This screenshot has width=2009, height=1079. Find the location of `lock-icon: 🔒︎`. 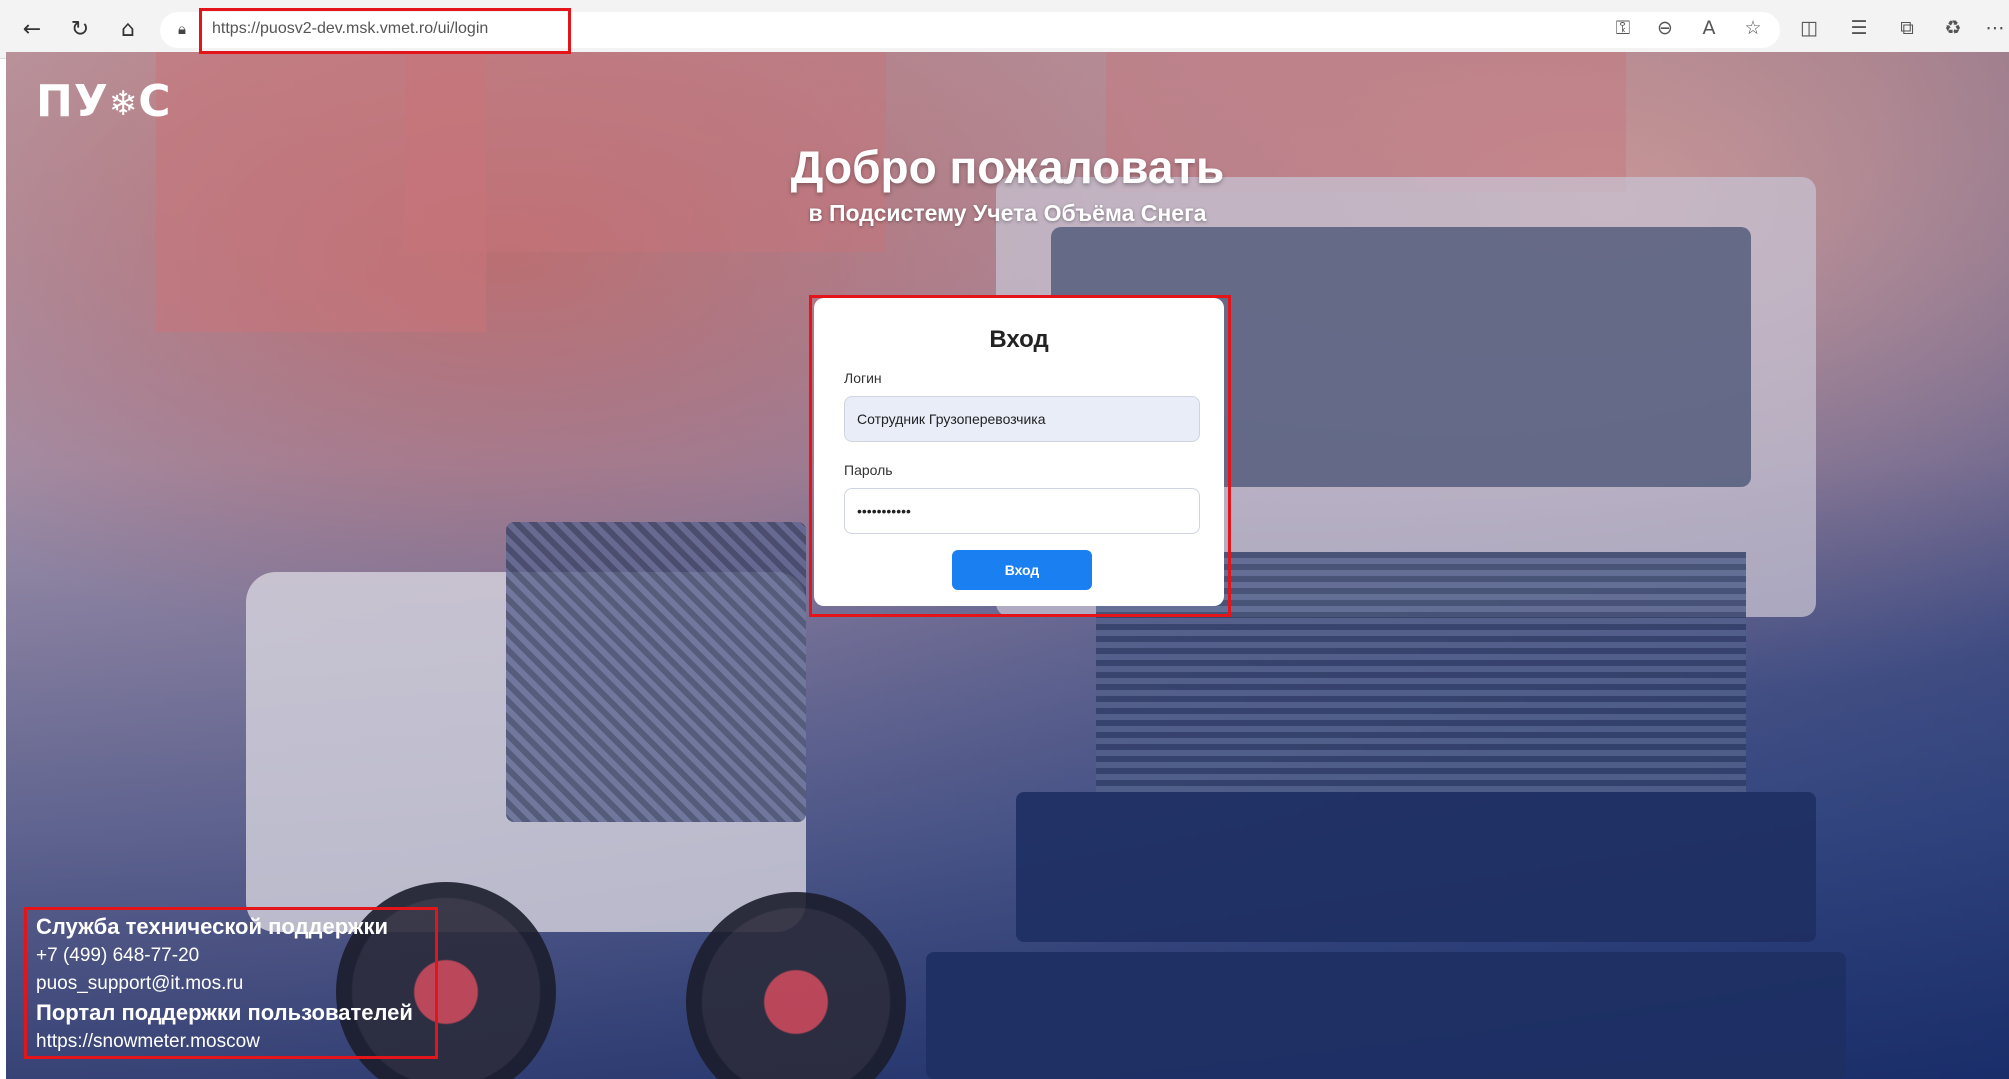

lock-icon: 🔒︎ is located at coordinates (188, 30).